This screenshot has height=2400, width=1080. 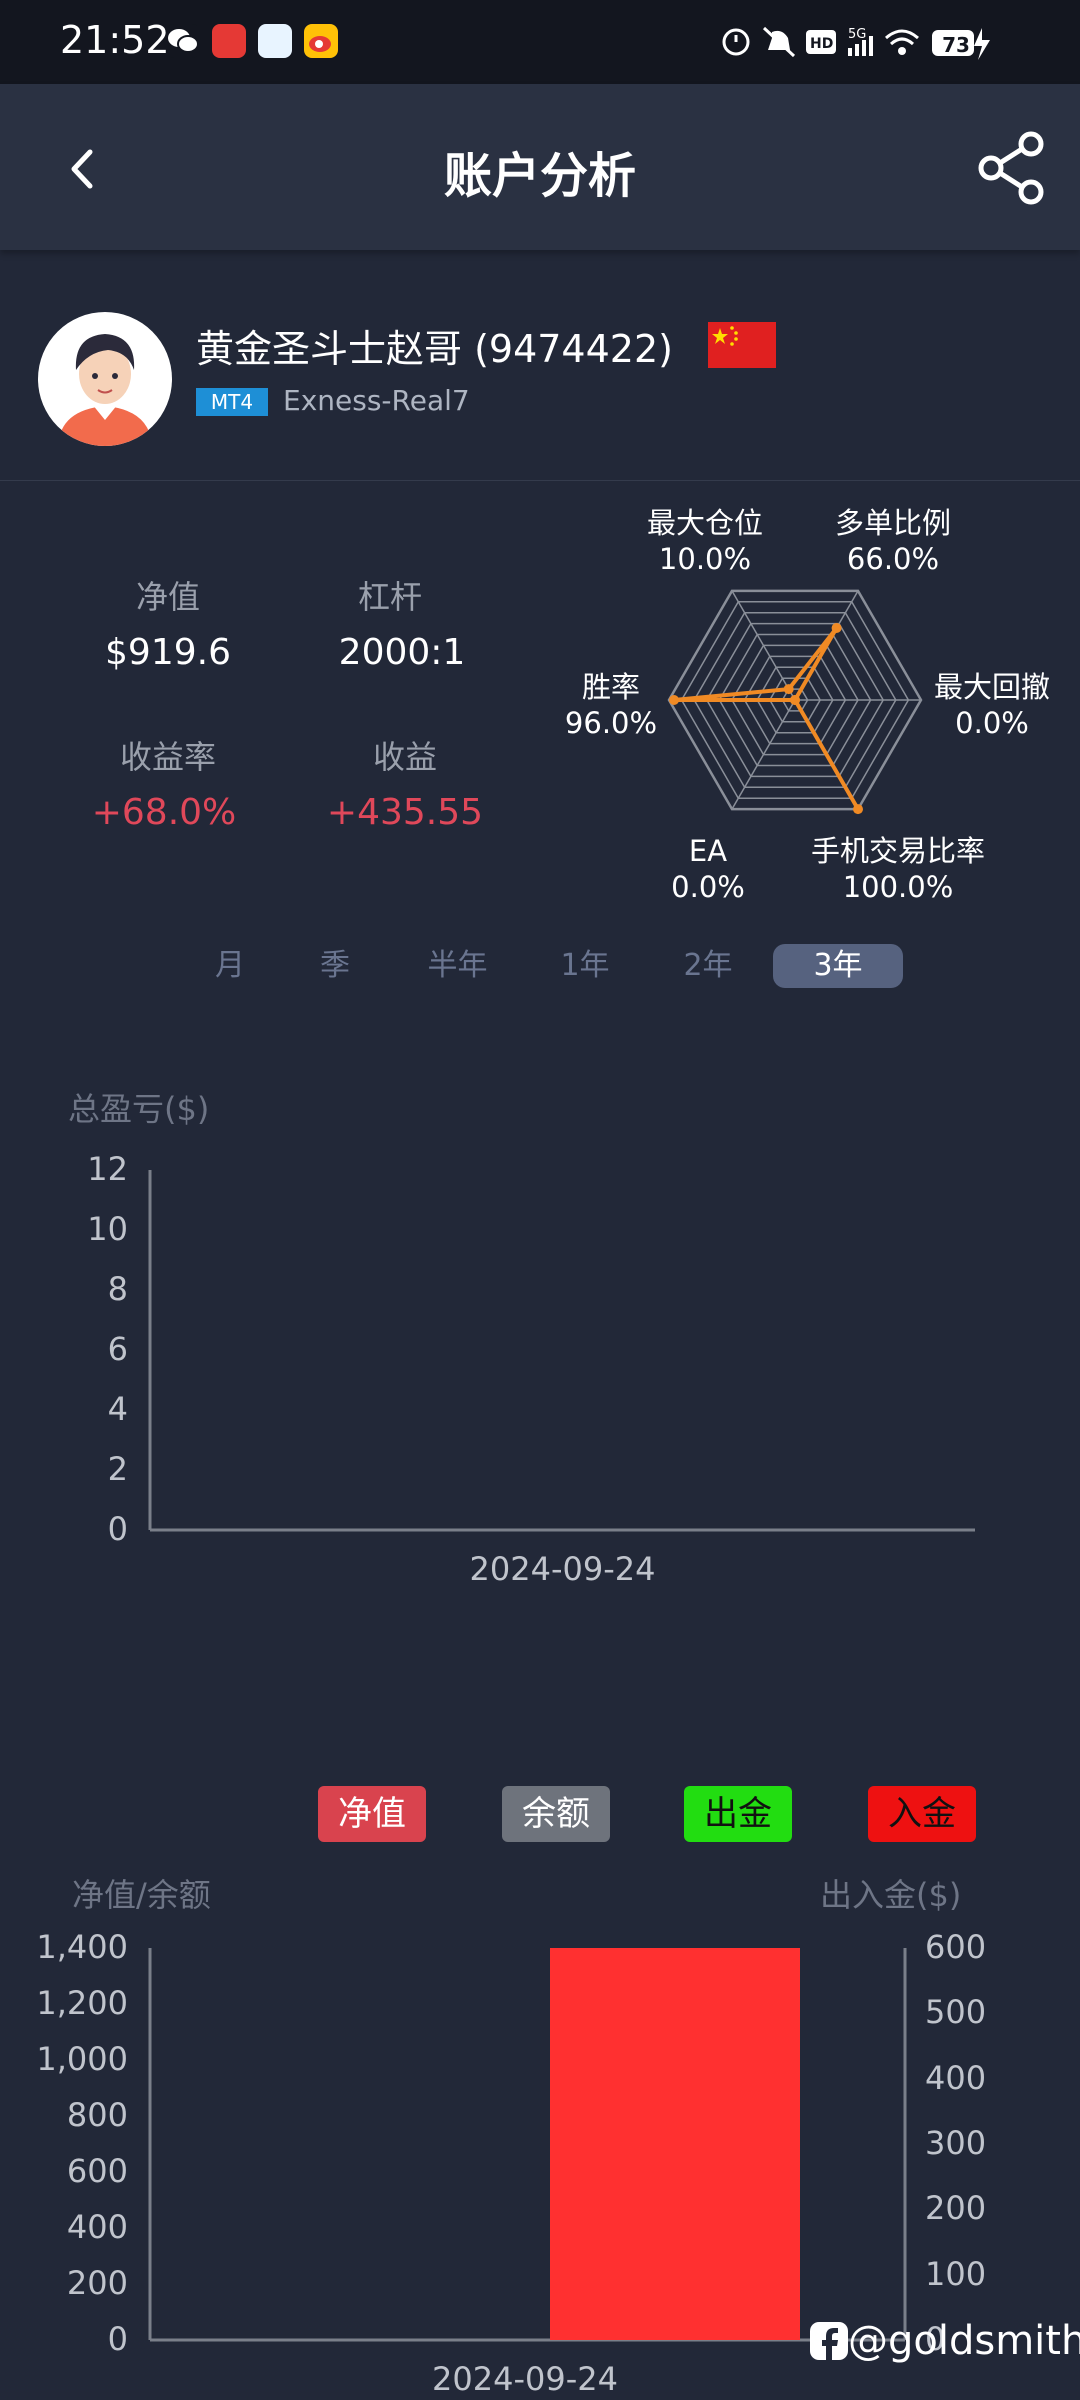 I want to click on radar-label-max-position: 最大仓位 10.0%, so click(x=704, y=541).